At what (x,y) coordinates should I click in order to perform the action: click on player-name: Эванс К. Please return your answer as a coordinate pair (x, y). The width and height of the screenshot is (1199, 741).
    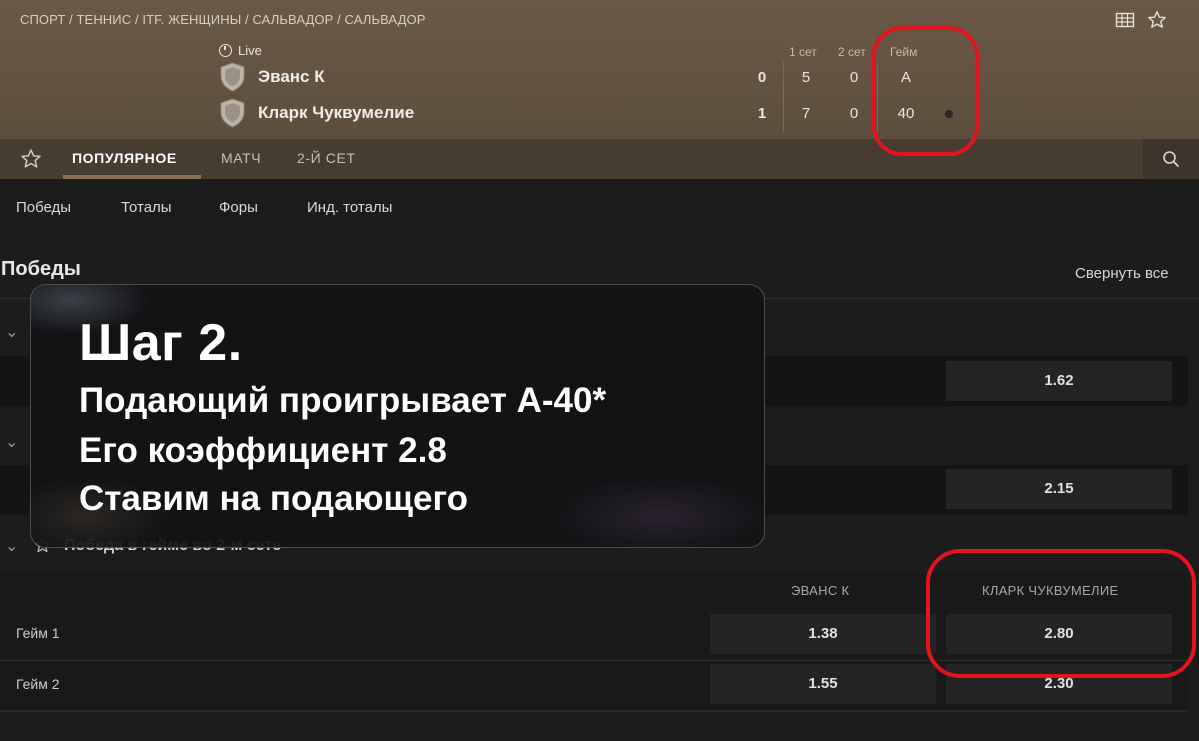
    Looking at the image, I should click on (291, 76).